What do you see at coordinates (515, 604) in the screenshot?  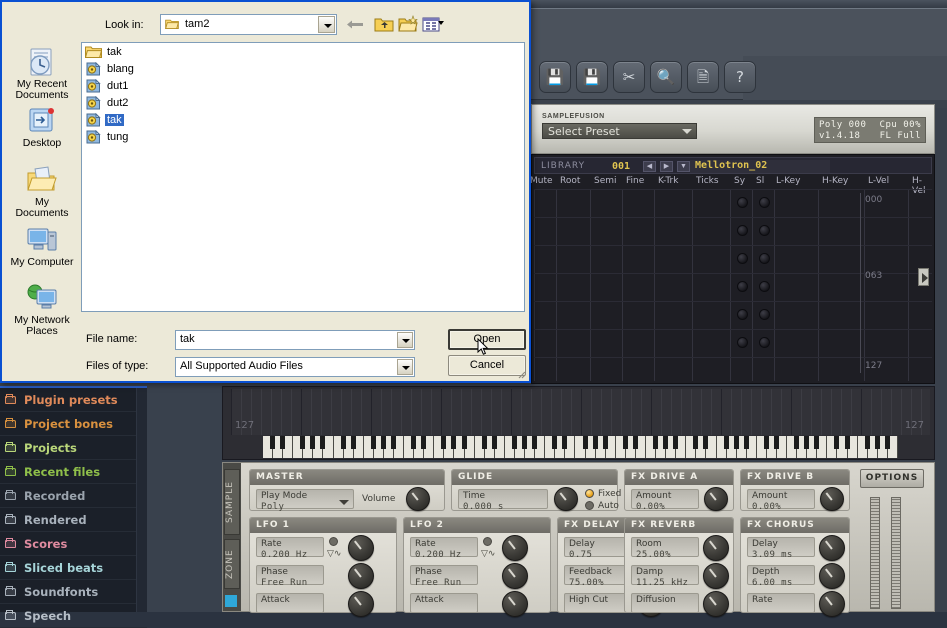 I see `lfo2-attack-knob` at bounding box center [515, 604].